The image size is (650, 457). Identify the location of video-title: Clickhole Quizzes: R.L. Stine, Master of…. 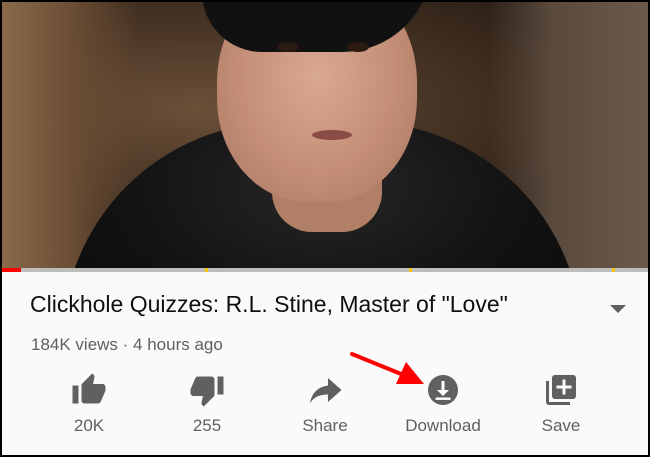
(269, 304).